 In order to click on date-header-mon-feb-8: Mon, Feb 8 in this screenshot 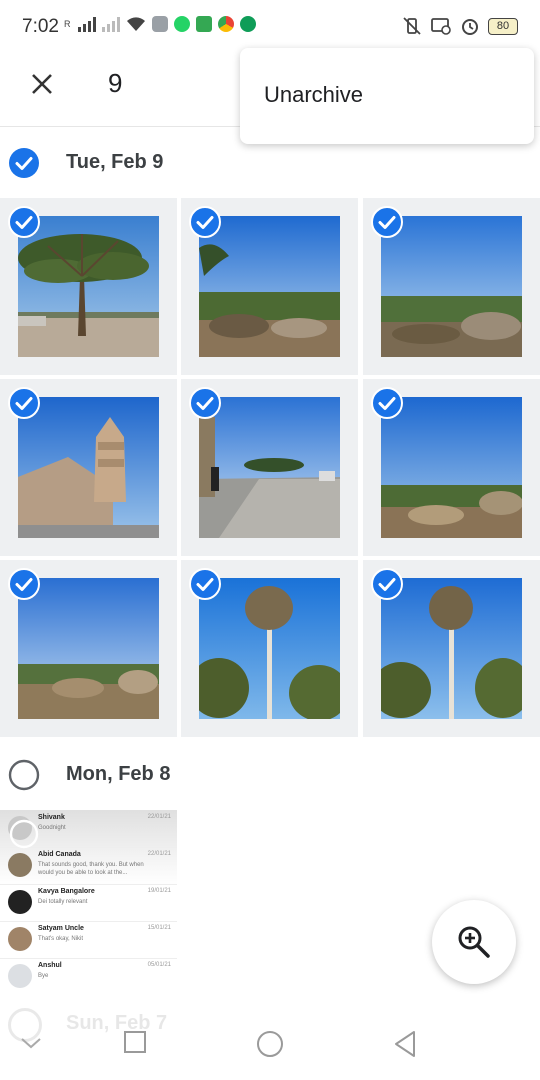, I will do `click(270, 774)`.